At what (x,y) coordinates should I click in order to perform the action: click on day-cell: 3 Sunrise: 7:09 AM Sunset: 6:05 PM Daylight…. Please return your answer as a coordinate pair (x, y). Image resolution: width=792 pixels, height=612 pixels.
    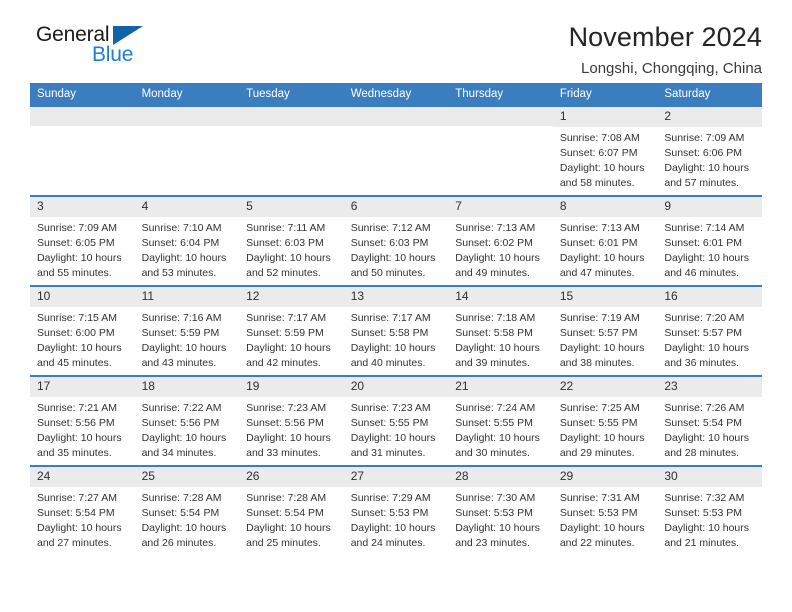
    Looking at the image, I should click on (82, 240).